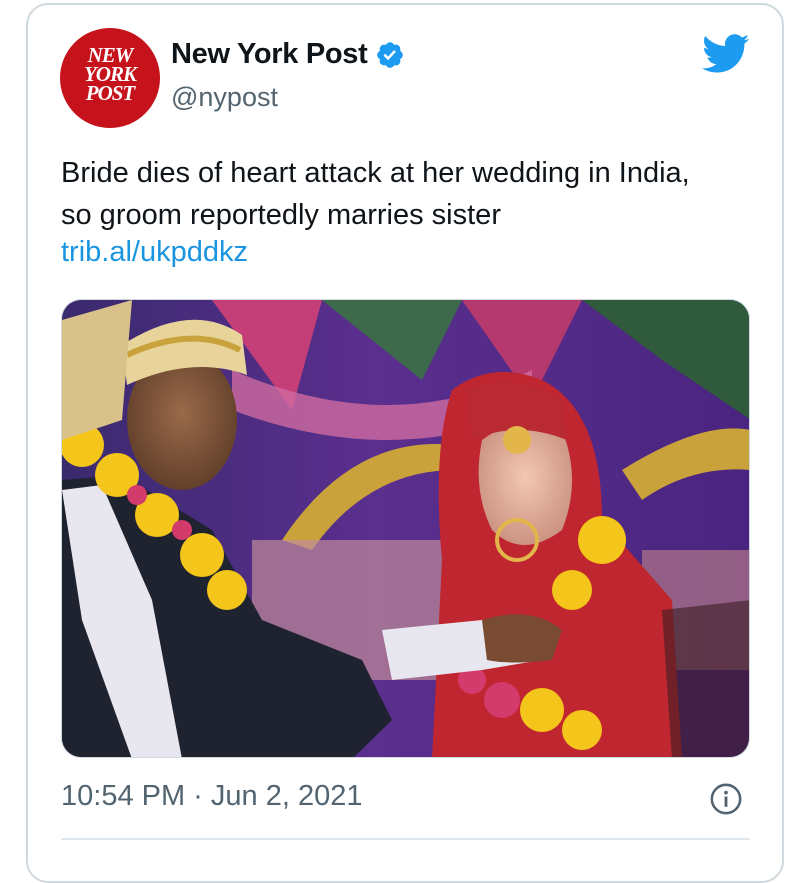 The width and height of the screenshot is (812, 883). I want to click on avatar: NEW YORK POST, so click(110, 78).